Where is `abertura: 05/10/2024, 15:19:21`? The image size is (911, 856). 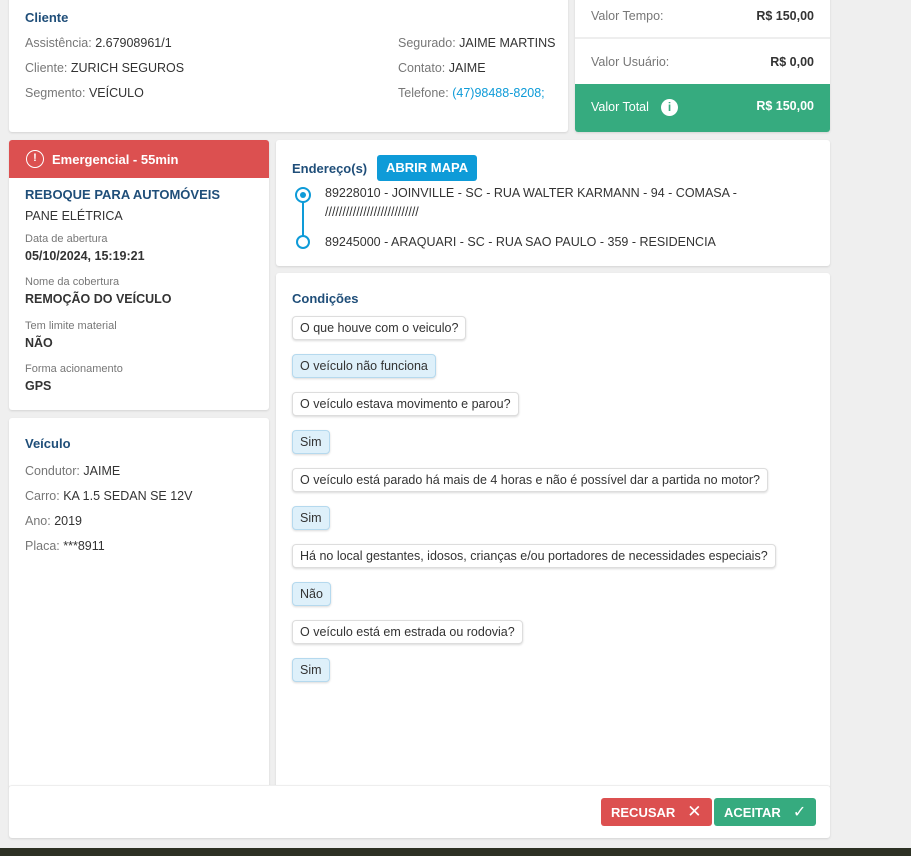
abertura: 05/10/2024, 15:19:21 is located at coordinates (85, 256).